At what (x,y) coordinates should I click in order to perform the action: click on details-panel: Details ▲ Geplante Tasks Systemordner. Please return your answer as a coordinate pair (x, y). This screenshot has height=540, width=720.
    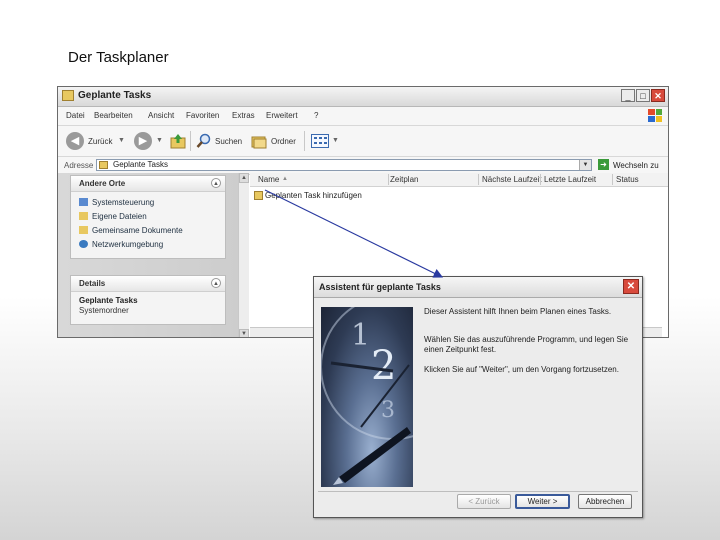
    Looking at the image, I should click on (148, 300).